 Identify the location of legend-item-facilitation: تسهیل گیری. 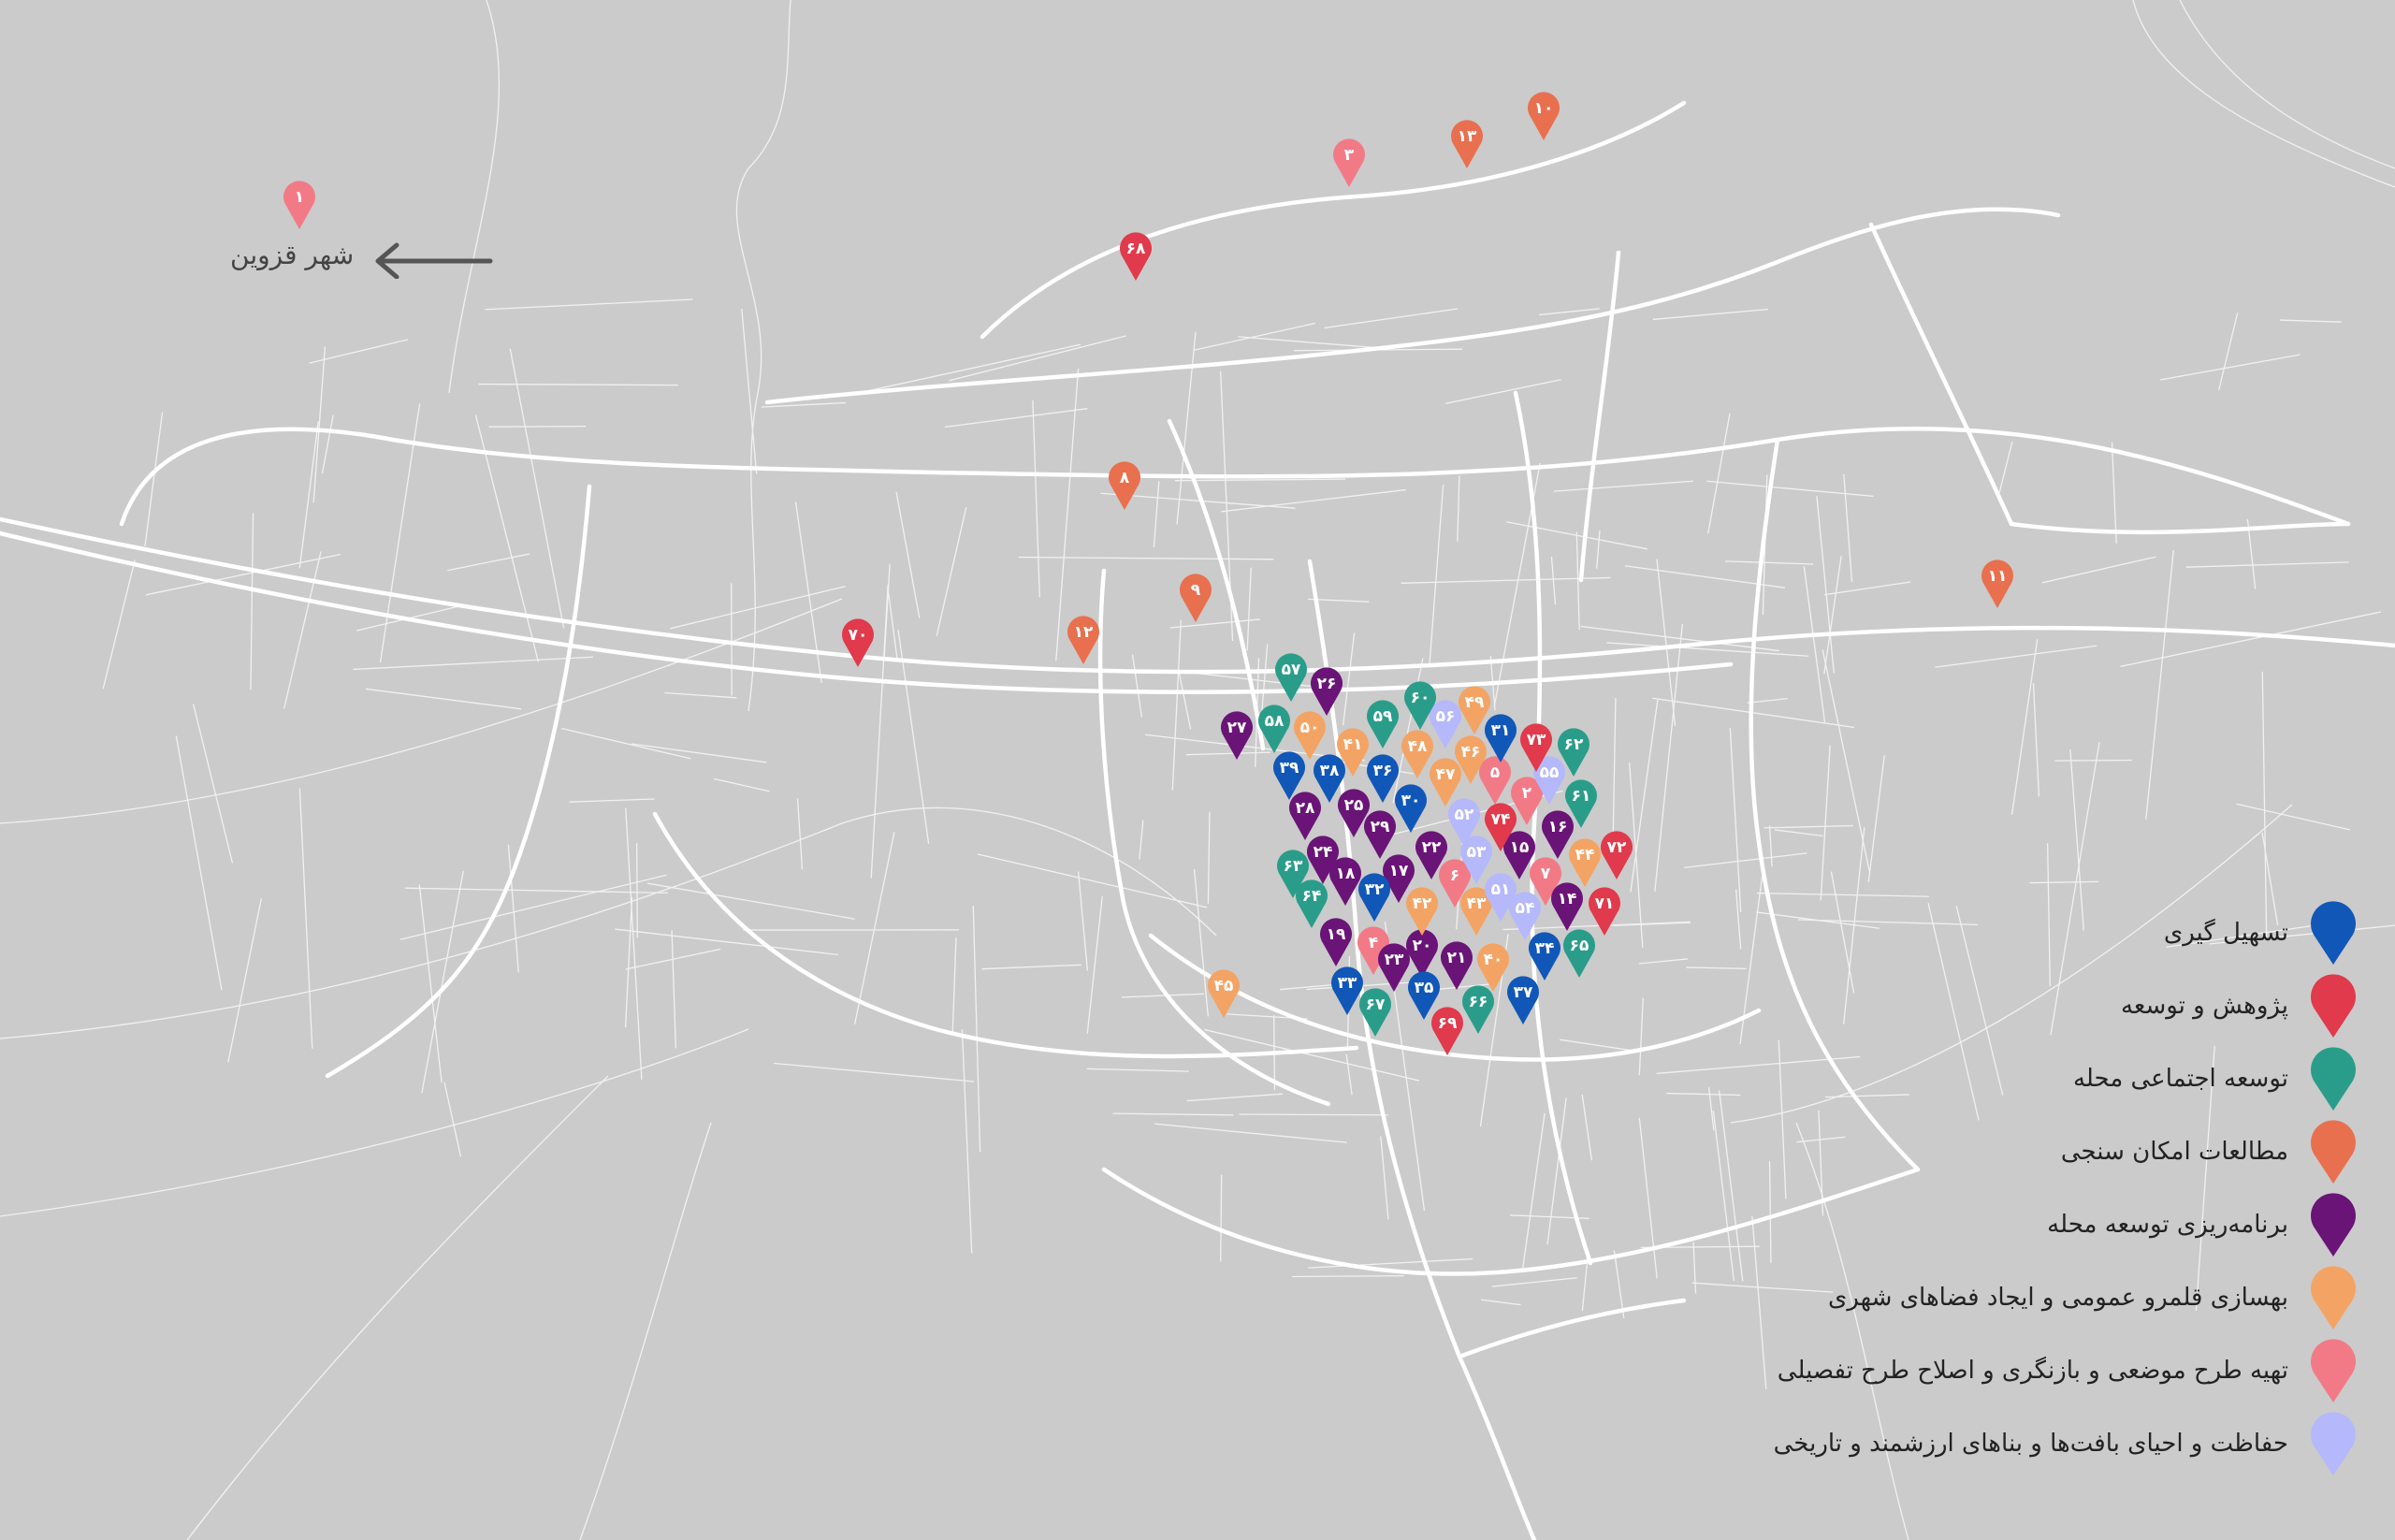
(1983, 933).